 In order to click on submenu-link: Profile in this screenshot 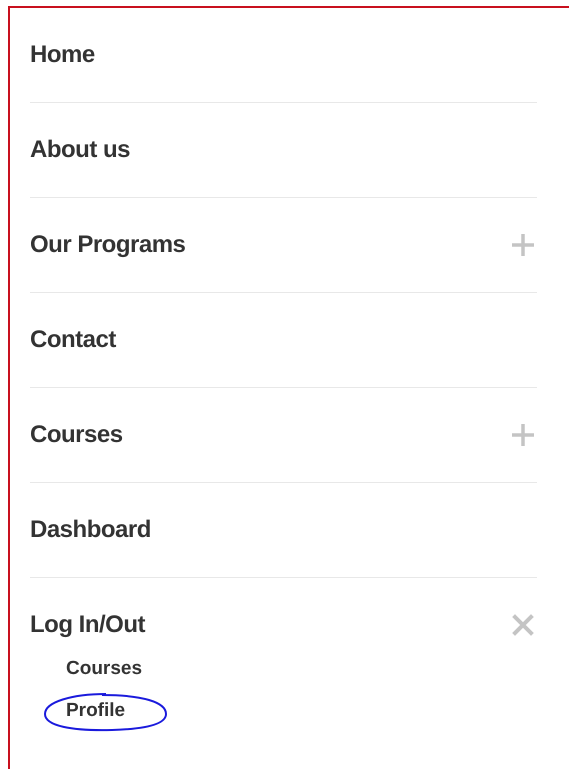, I will do `click(96, 711)`.